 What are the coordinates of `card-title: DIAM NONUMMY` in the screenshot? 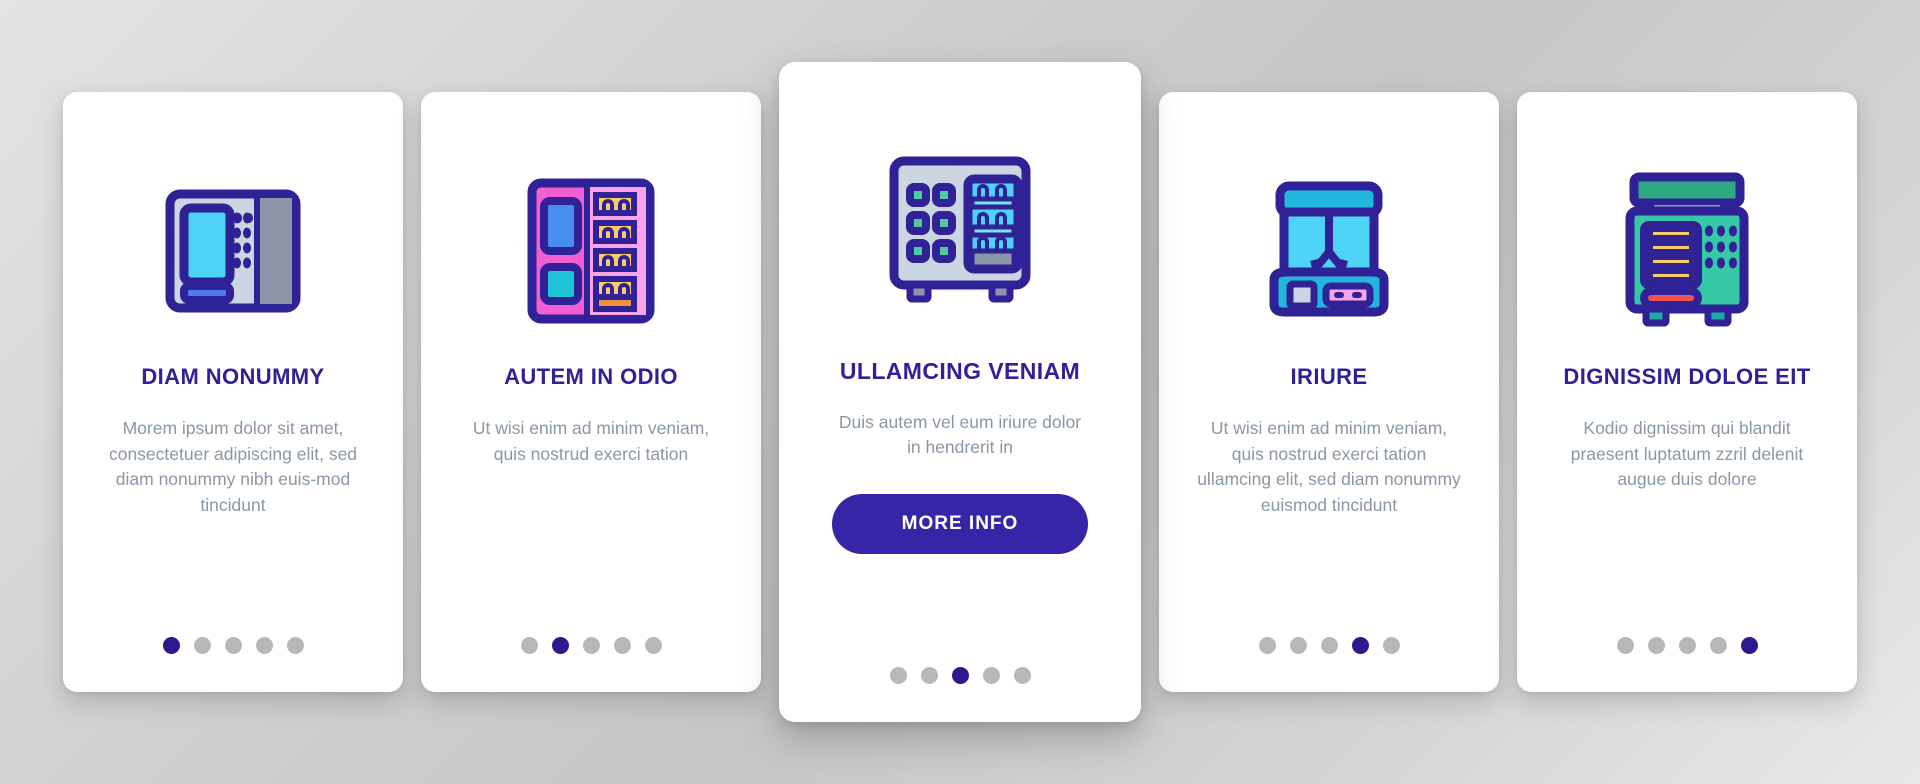 It's located at (233, 376).